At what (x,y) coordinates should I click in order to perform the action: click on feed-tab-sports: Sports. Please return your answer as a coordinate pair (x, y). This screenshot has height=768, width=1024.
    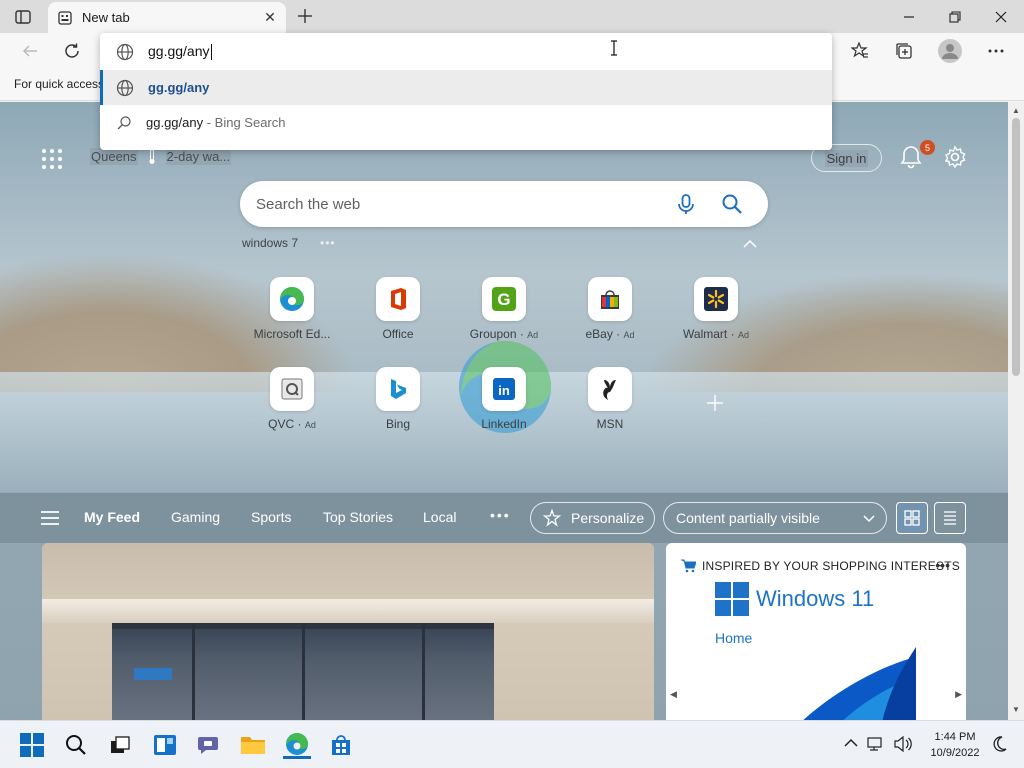
    Looking at the image, I should click on (271, 517).